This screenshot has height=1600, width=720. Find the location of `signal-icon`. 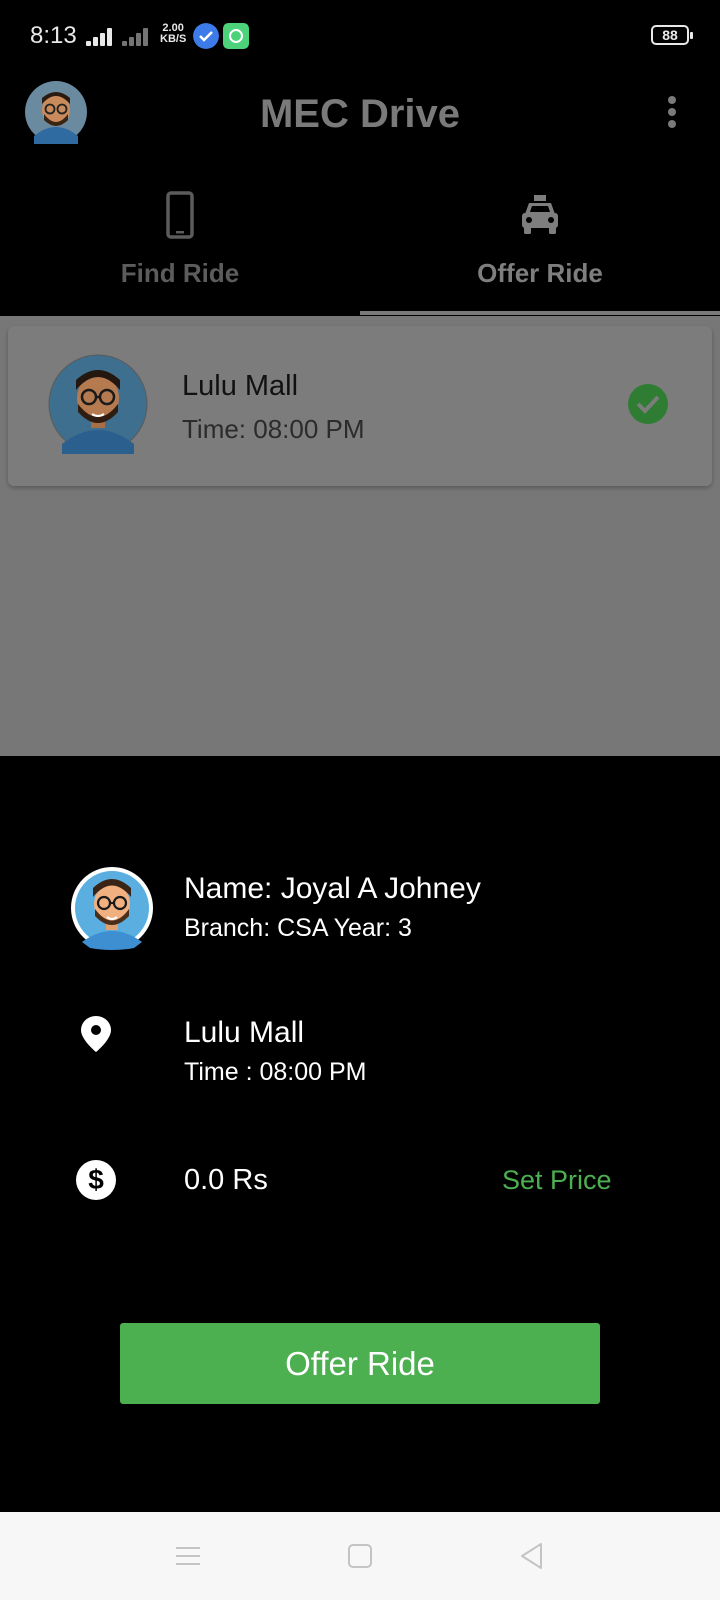

signal-icon is located at coordinates (101, 36).